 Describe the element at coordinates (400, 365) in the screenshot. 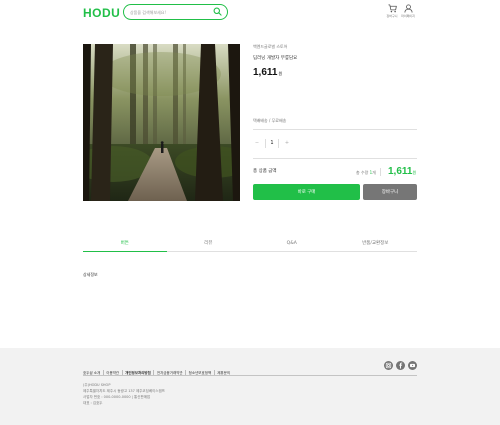

I see `facebook-icon` at that location.